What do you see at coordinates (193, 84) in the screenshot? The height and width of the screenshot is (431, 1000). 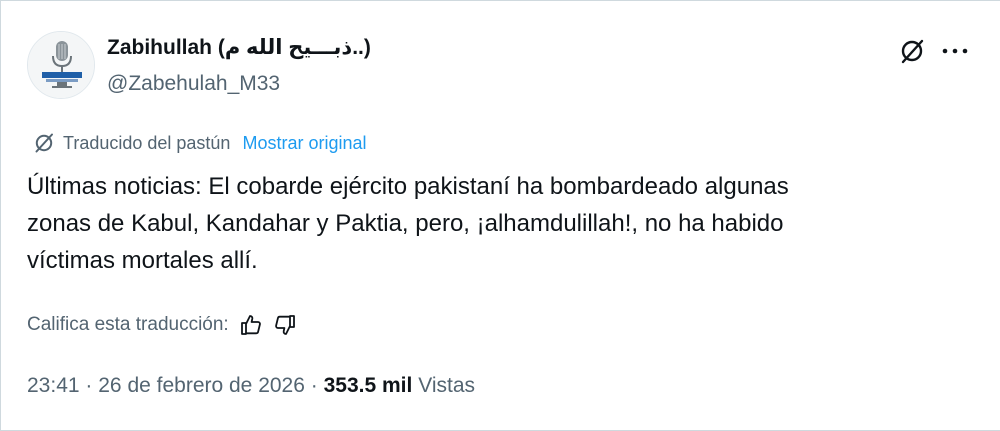 I see `author-handle: @Zabehulah_M33` at bounding box center [193, 84].